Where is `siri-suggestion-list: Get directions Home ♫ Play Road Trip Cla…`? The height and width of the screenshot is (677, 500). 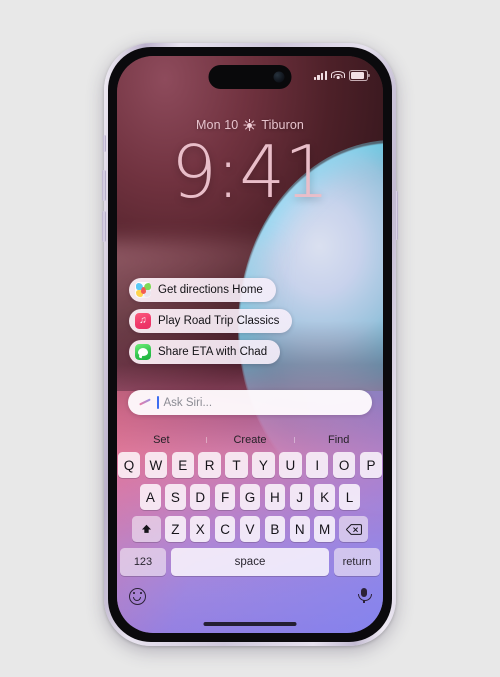 siri-suggestion-list: Get directions Home ♫ Play Road Trip Cla… is located at coordinates (211, 321).